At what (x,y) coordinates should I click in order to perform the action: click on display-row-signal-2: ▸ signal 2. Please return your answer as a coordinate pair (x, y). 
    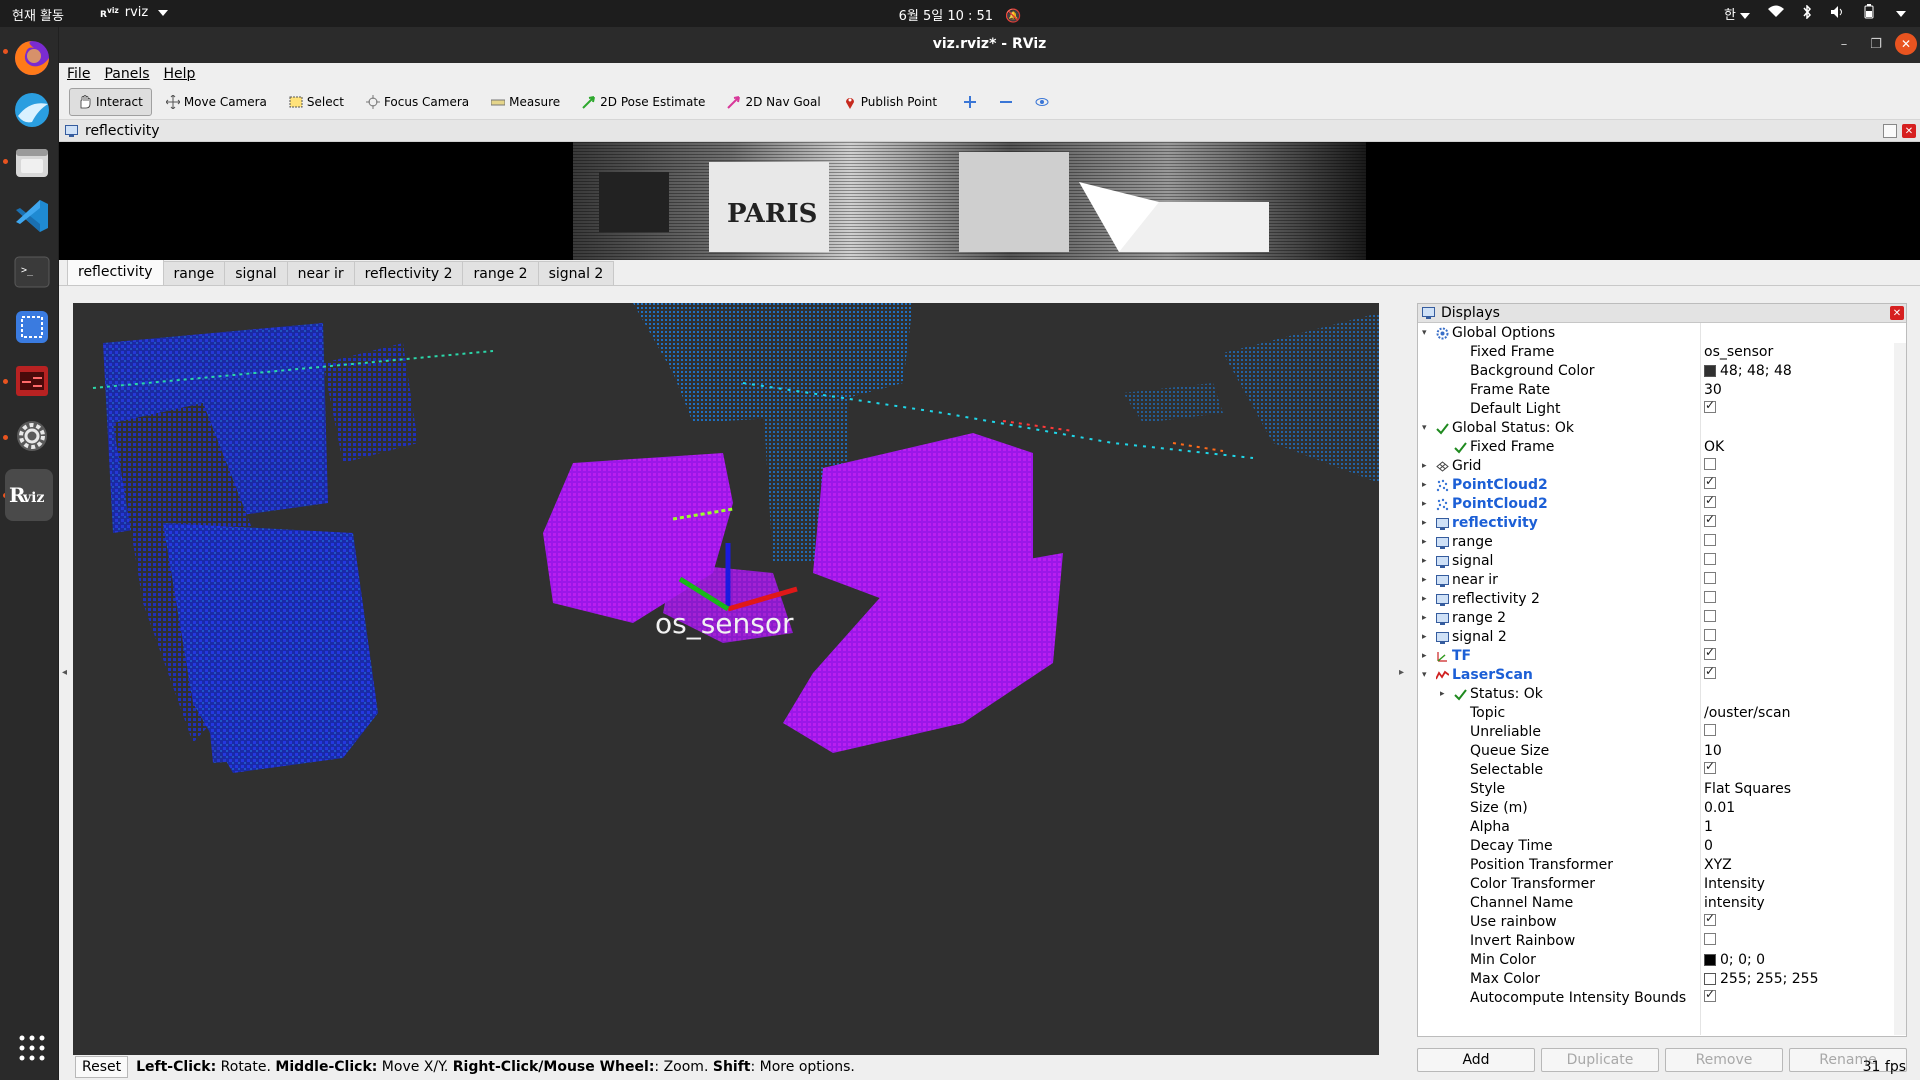
    Looking at the image, I should click on (1662, 637).